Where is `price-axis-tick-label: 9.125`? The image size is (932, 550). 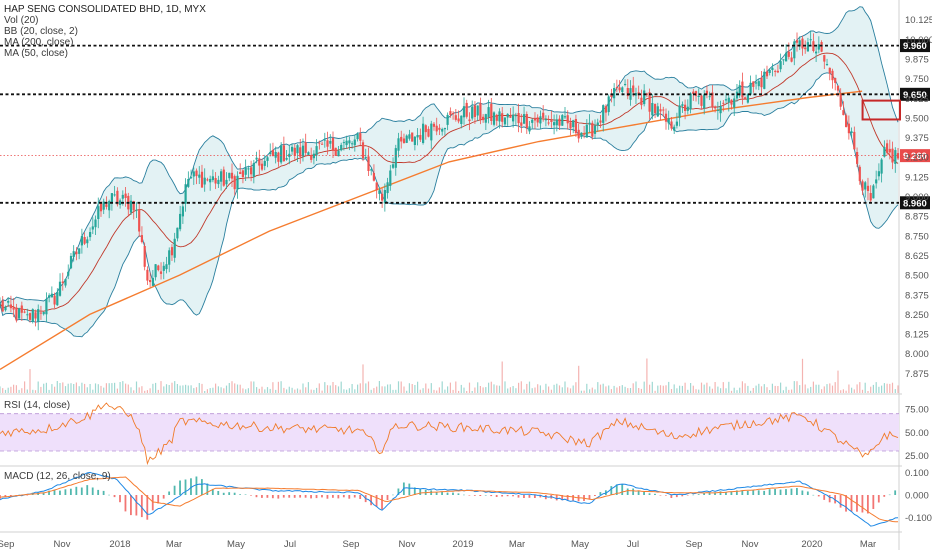 price-axis-tick-label: 9.125 is located at coordinates (917, 177).